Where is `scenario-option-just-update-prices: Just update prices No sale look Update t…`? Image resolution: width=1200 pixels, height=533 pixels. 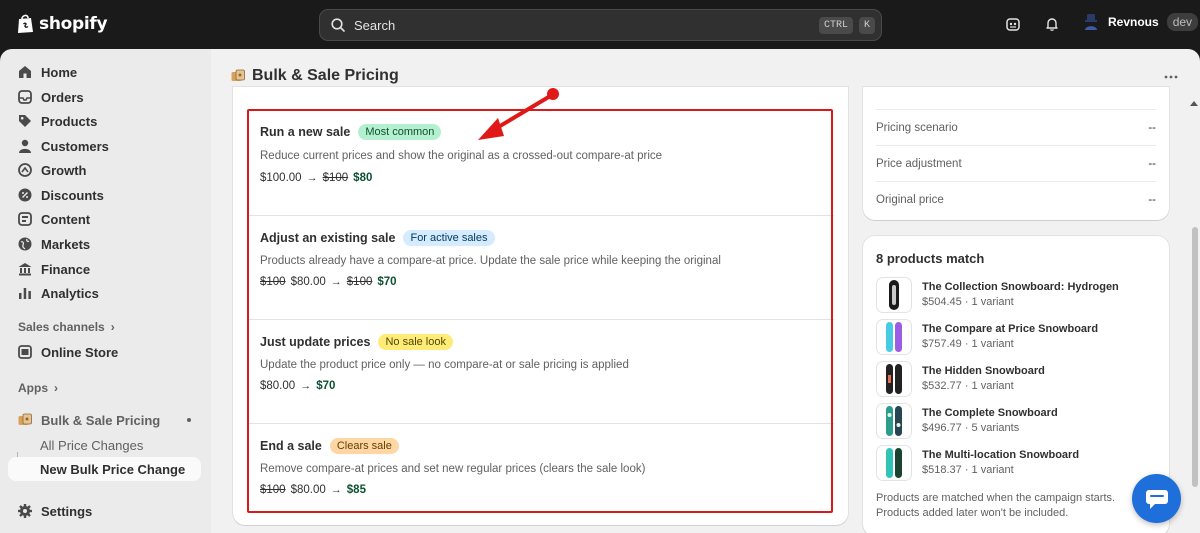 scenario-option-just-update-prices: Just update prices No sale look Update t… is located at coordinates (540, 364).